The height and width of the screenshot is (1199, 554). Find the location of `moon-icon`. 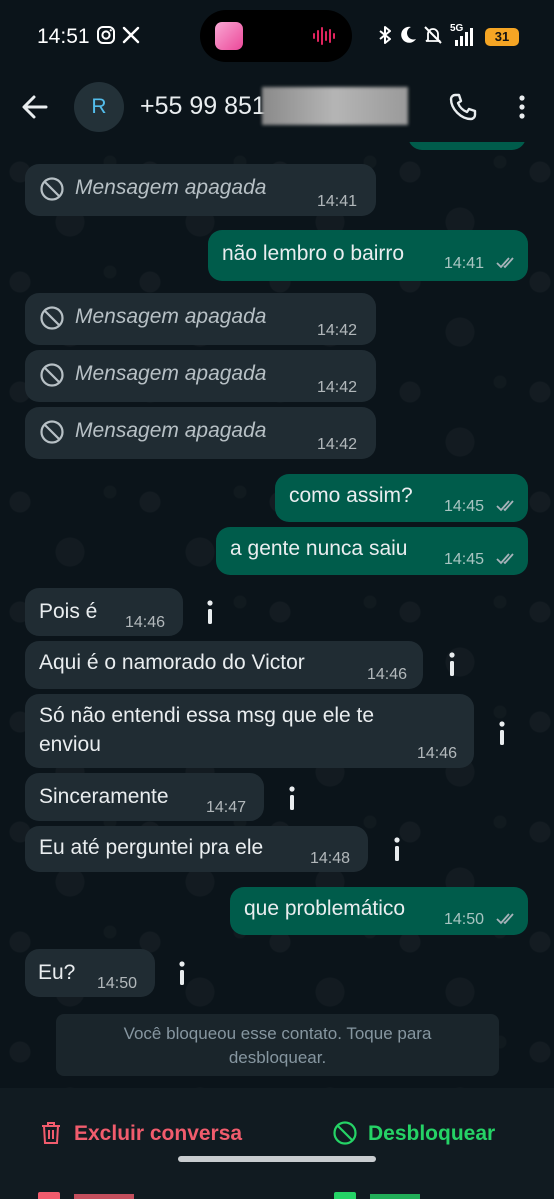

moon-icon is located at coordinates (408, 34).